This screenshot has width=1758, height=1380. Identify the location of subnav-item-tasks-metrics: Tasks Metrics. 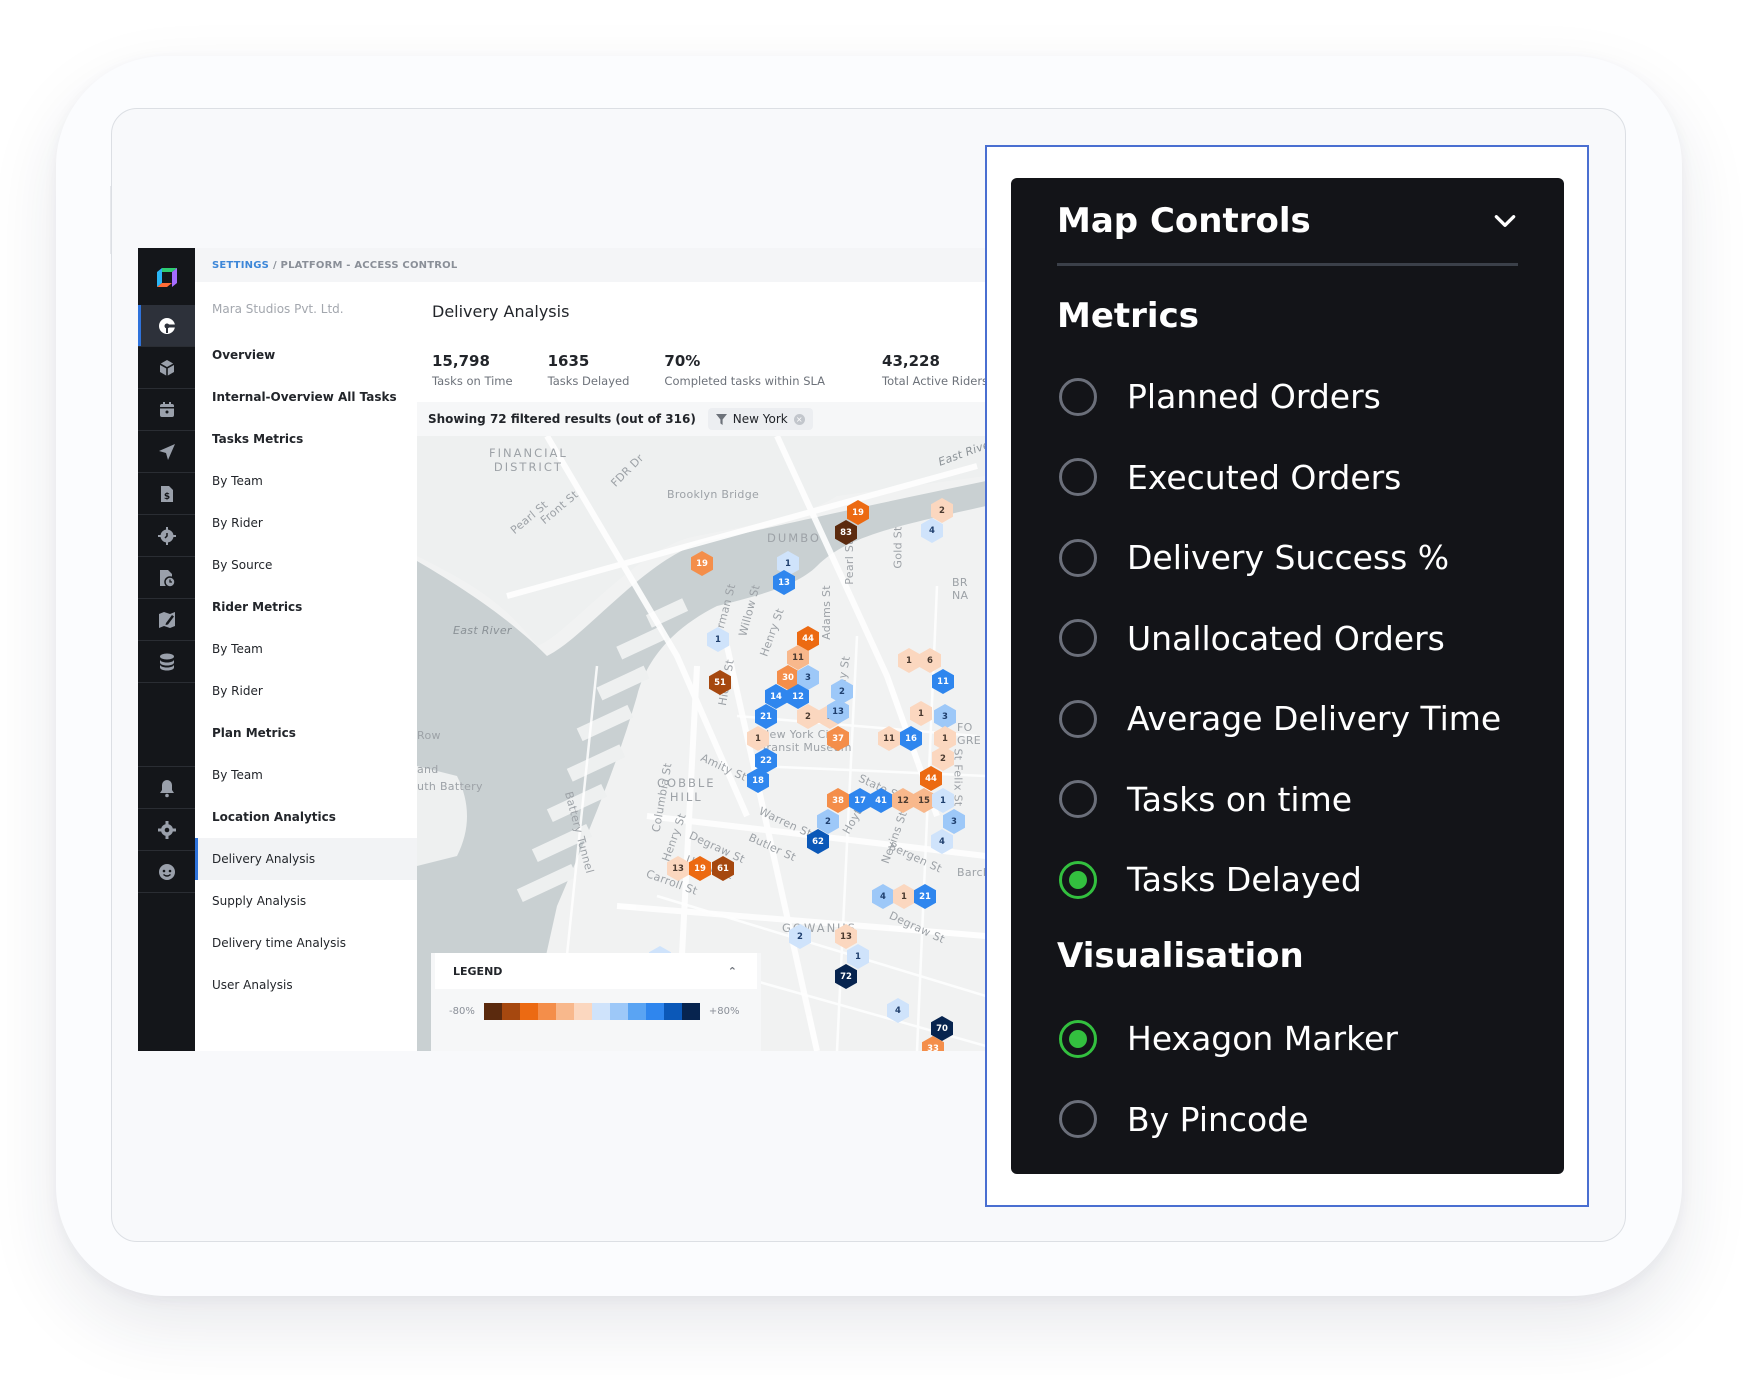
(306, 439).